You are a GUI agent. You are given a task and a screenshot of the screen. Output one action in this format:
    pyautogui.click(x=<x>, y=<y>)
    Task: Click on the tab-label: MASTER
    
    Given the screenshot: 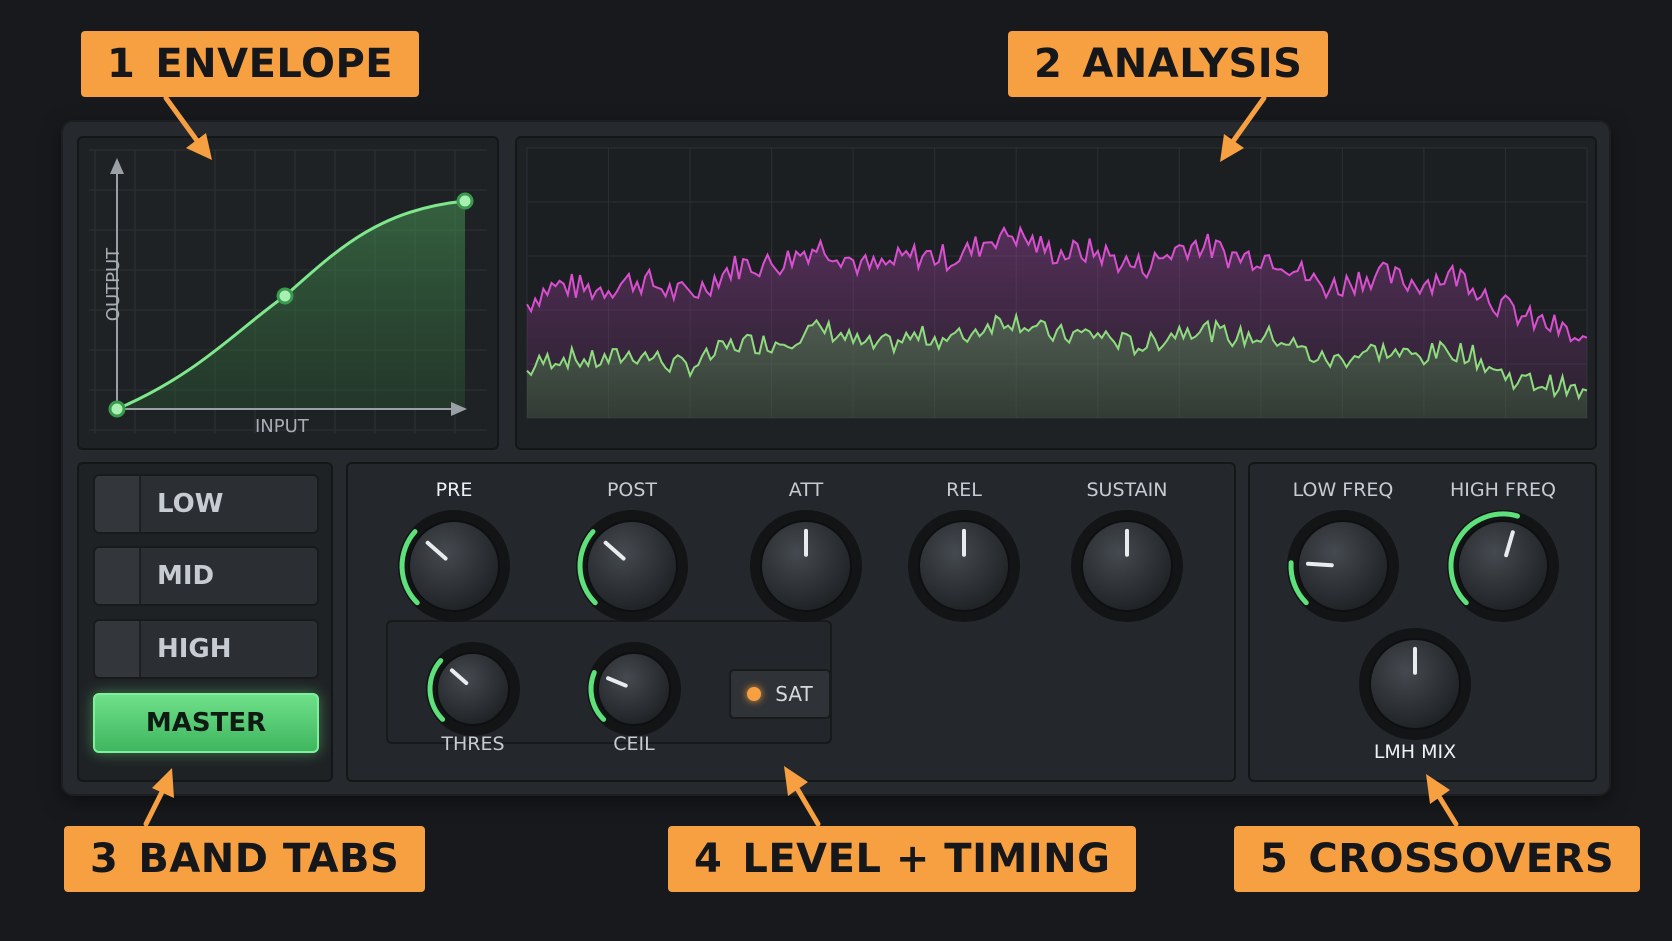 What is the action you would take?
    pyautogui.click(x=206, y=723)
    